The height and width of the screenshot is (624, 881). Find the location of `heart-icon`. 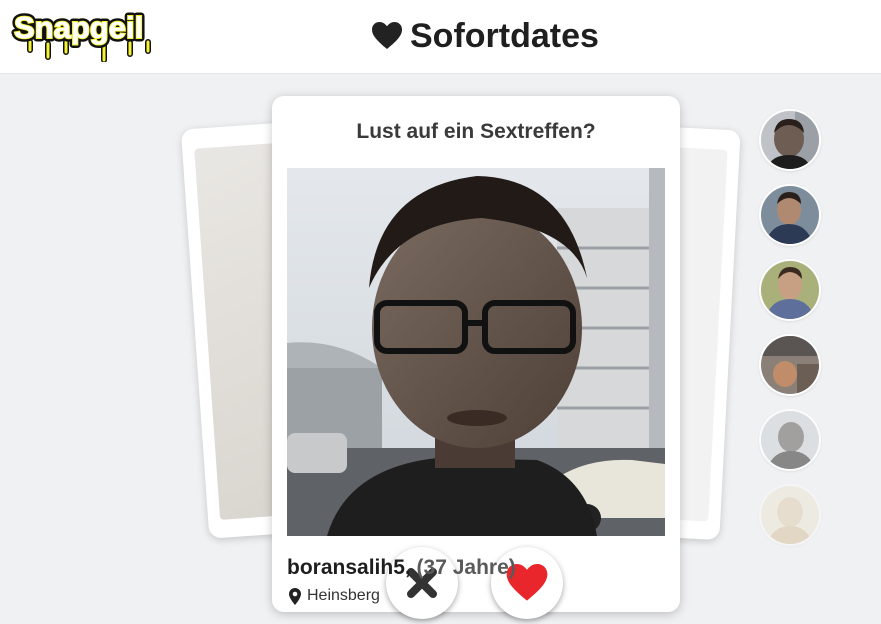

heart-icon is located at coordinates (387, 35).